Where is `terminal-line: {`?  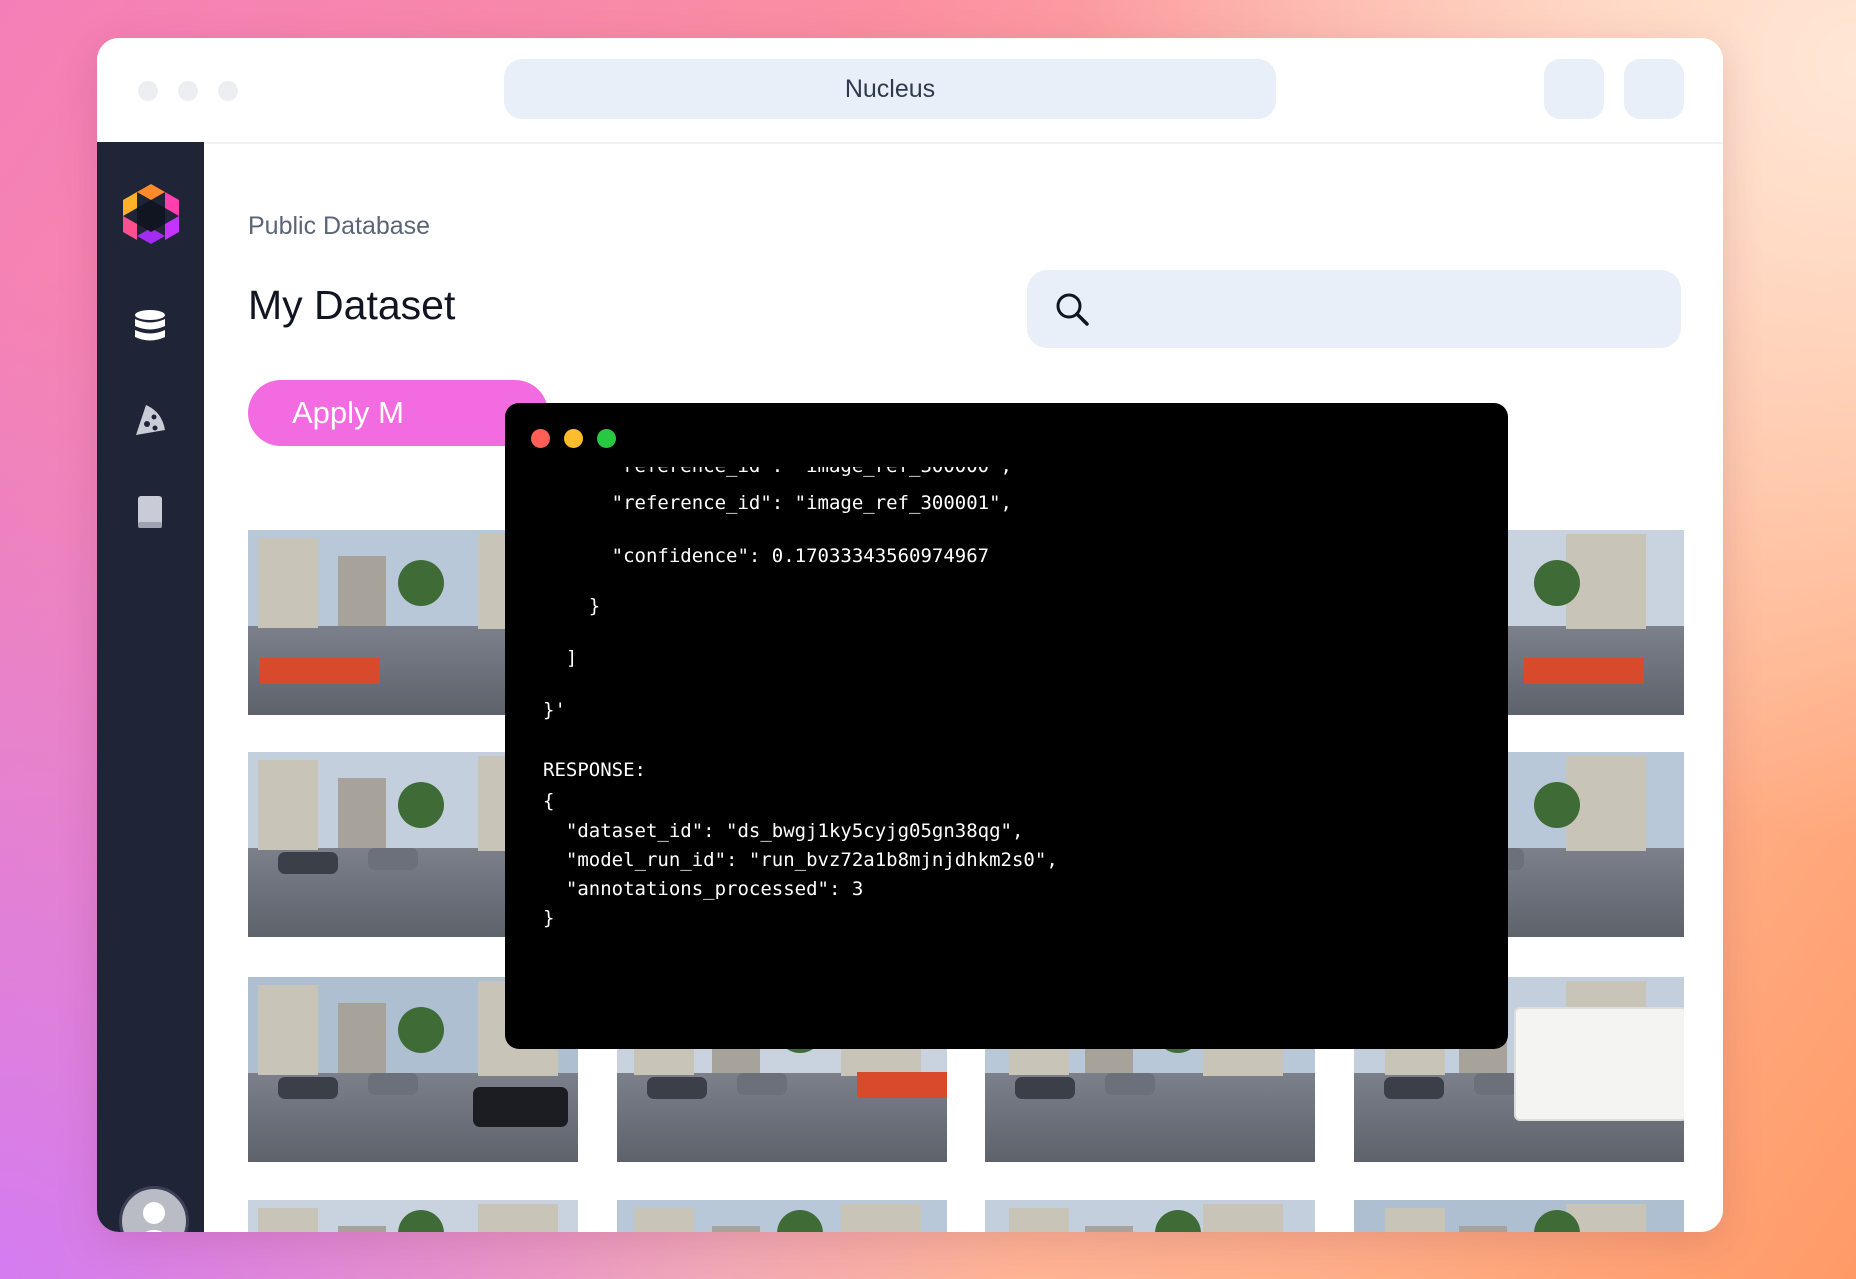
terminal-line: { is located at coordinates (549, 801).